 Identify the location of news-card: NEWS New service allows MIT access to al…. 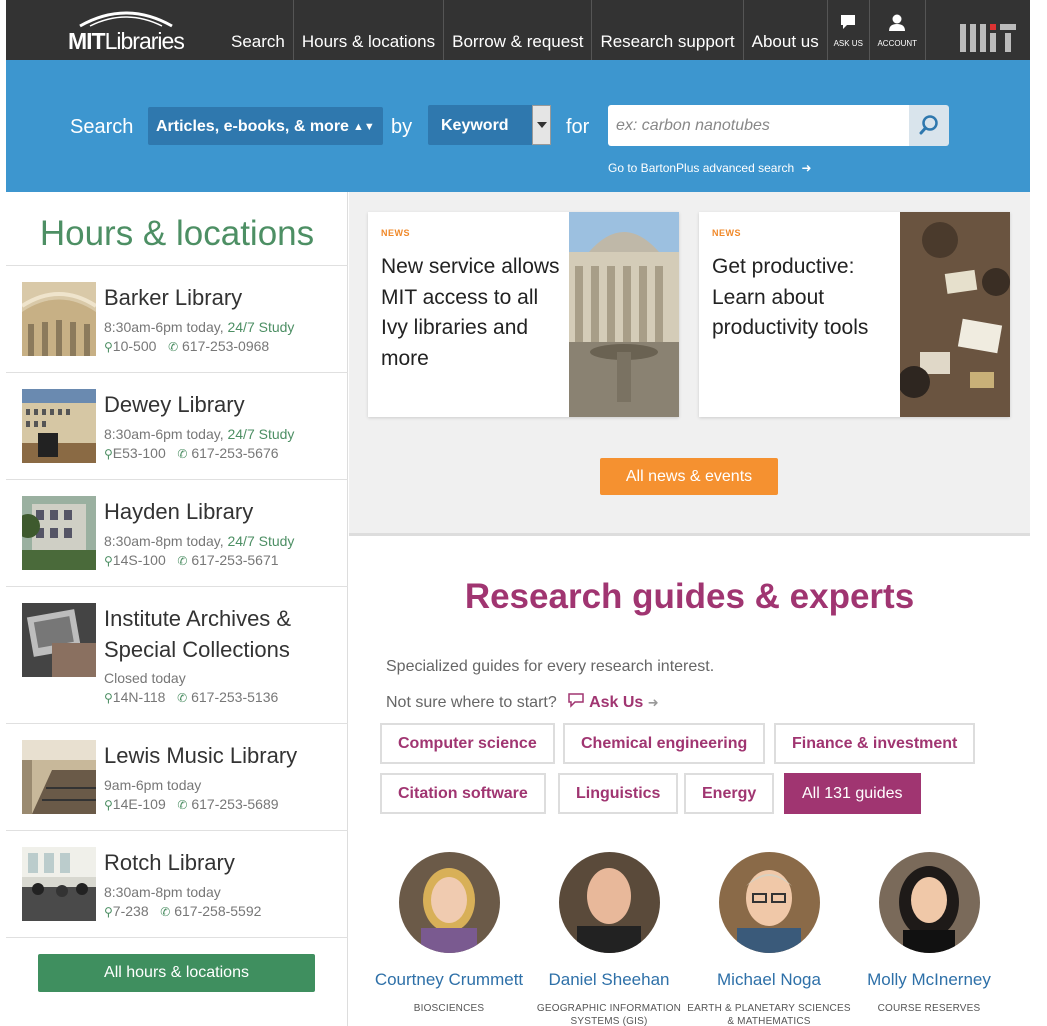
(523, 314).